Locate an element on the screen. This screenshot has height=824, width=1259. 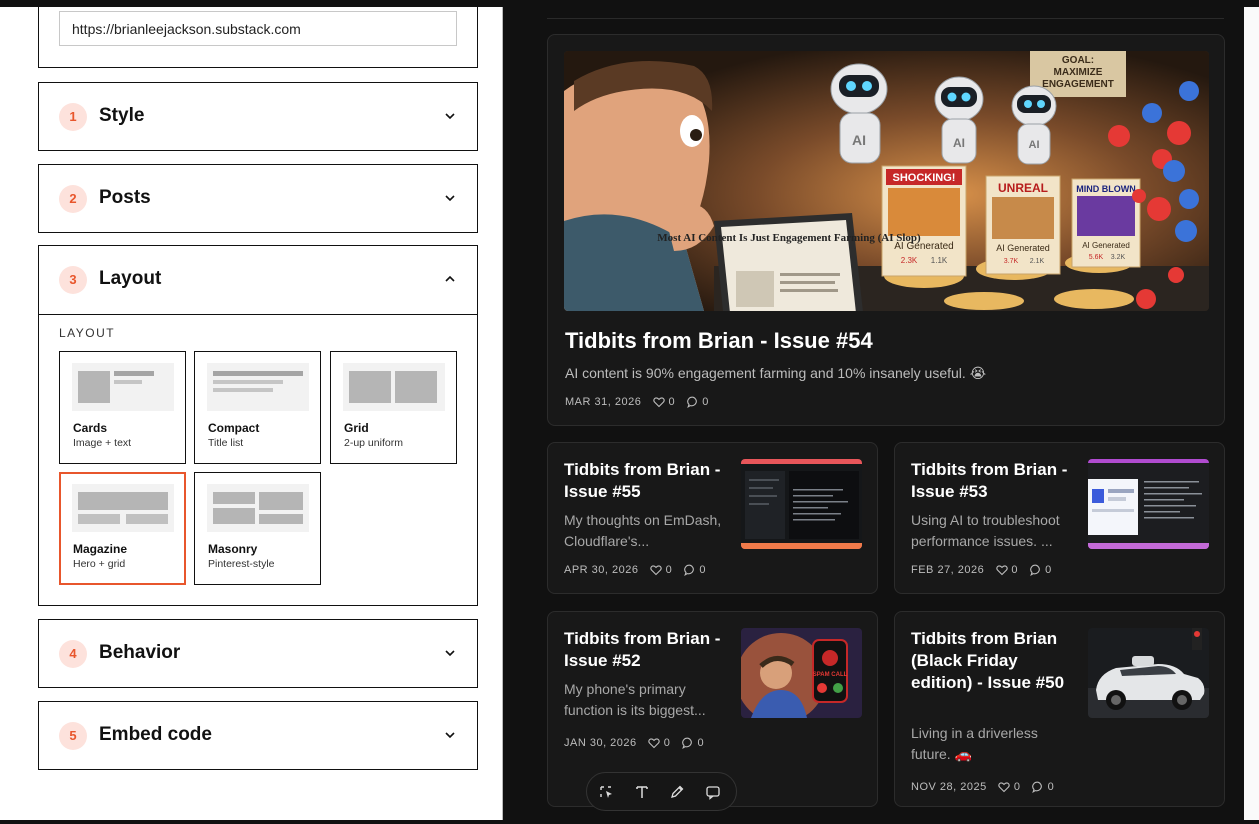
layout-section-header: 3 Layout is located at coordinates (258, 280).